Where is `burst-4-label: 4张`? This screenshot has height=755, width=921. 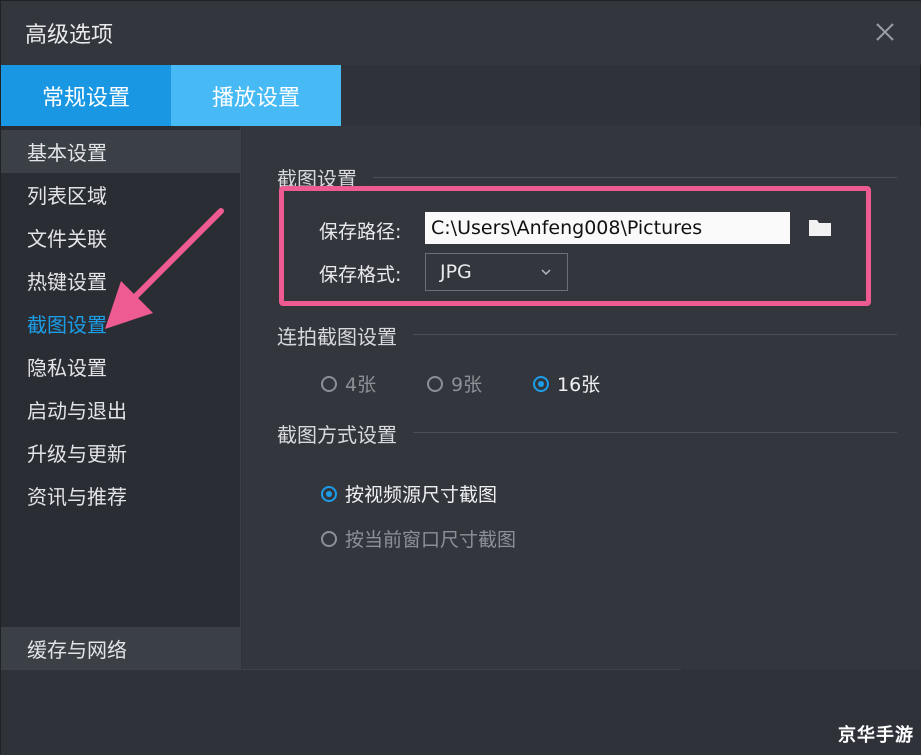 burst-4-label: 4张 is located at coordinates (361, 385).